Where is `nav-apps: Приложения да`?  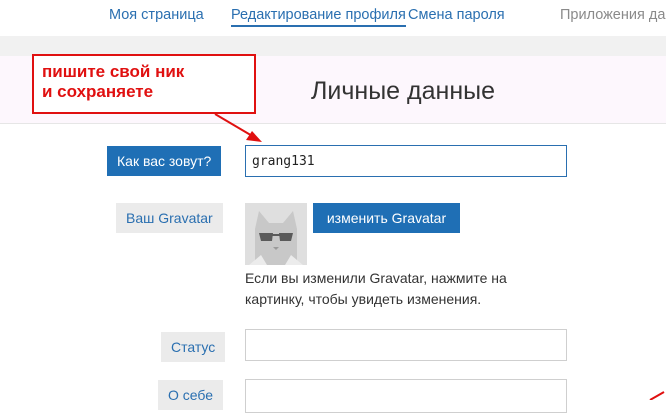 nav-apps: Приложения да is located at coordinates (612, 15).